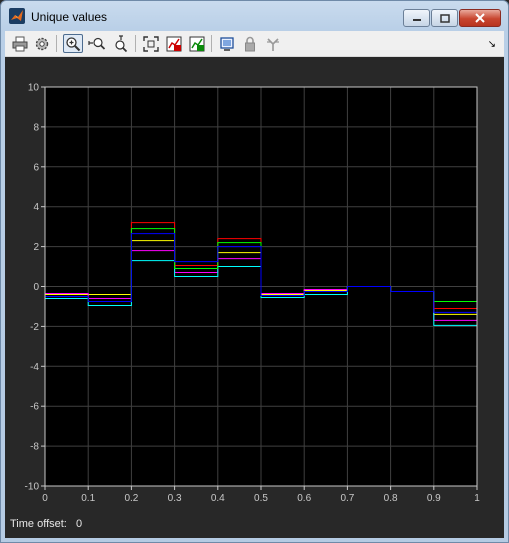 Image resolution: width=509 pixels, height=543 pixels. I want to click on settings-button, so click(42, 43).